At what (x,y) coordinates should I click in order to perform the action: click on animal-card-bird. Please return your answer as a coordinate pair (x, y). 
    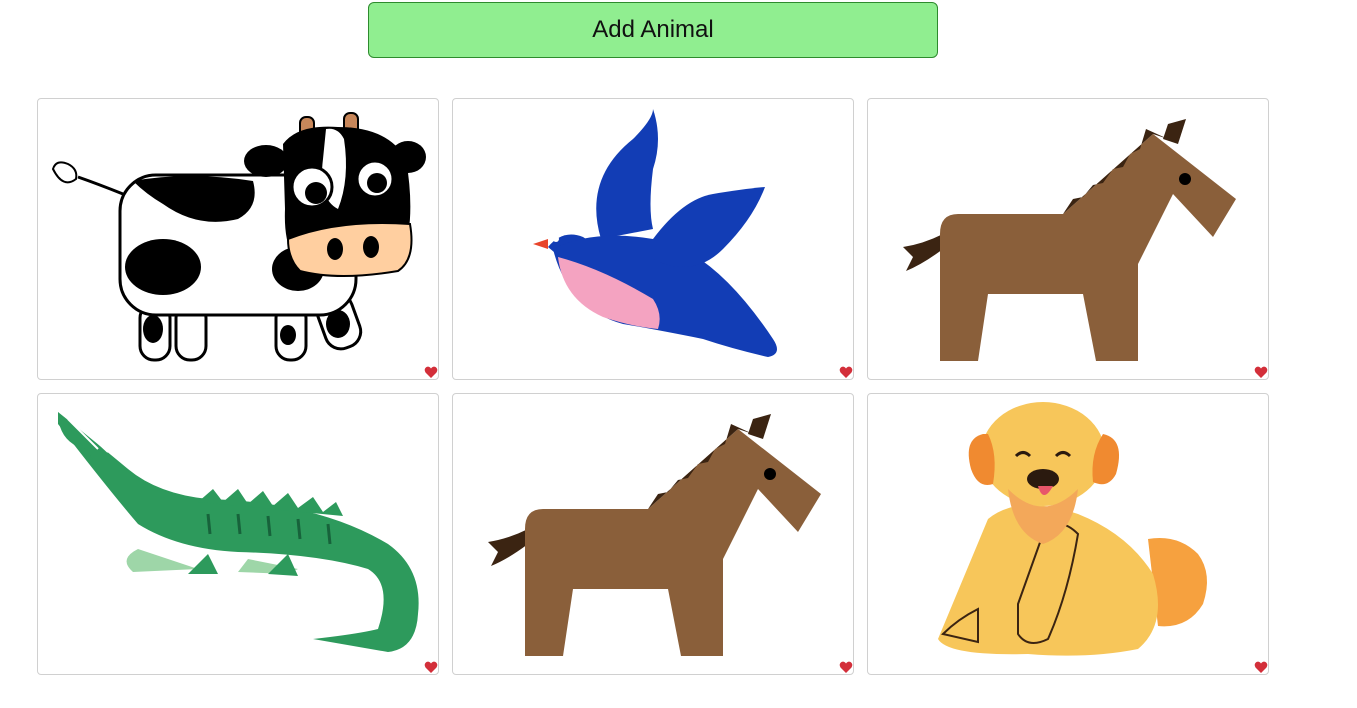
    Looking at the image, I should click on (653, 239).